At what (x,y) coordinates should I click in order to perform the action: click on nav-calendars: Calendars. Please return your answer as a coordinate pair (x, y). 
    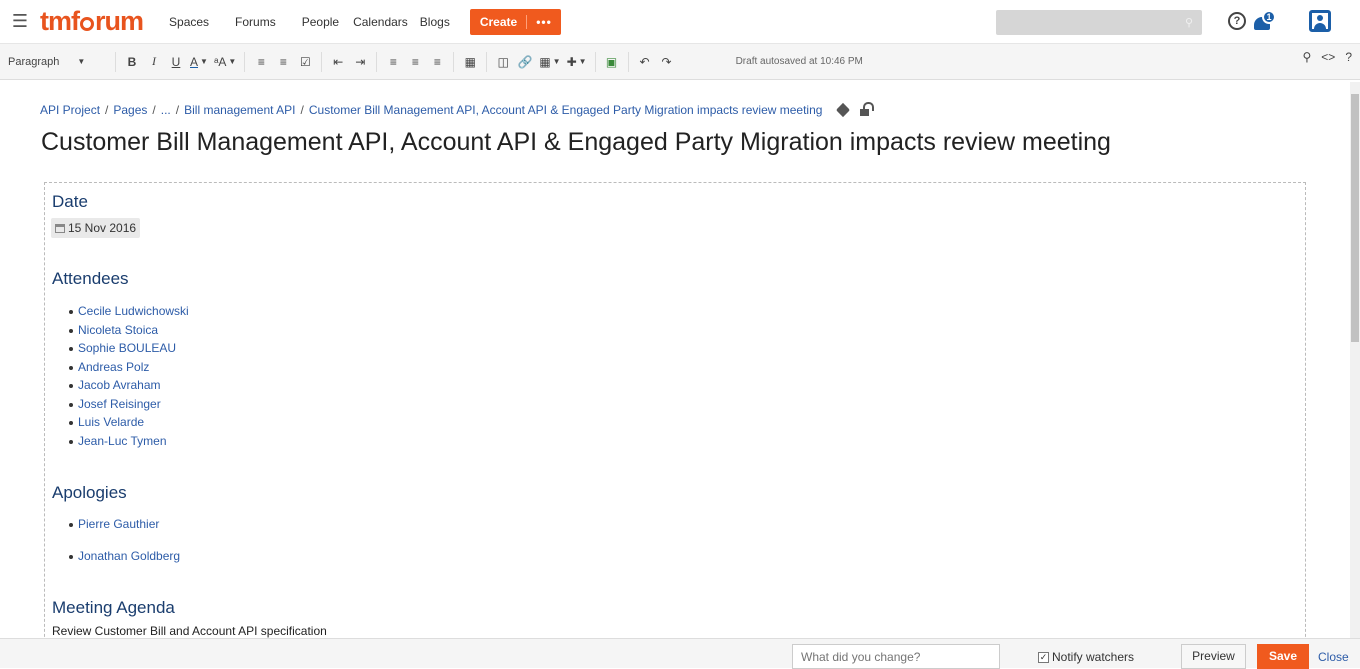
    Looking at the image, I should click on (380, 22).